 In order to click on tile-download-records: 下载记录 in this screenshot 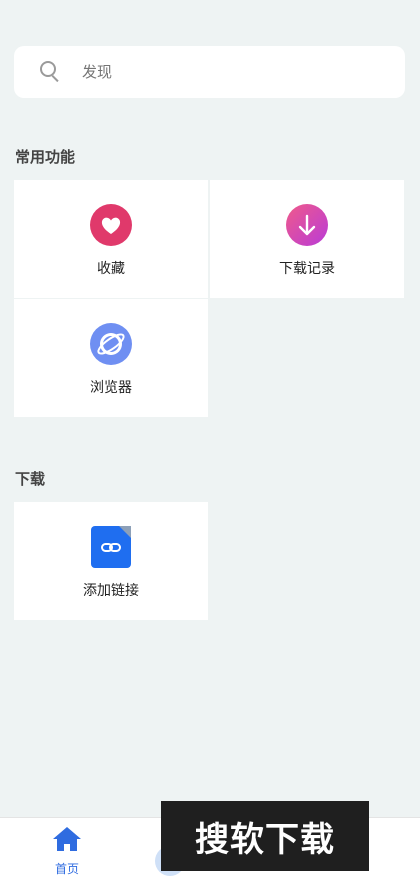, I will do `click(307, 239)`.